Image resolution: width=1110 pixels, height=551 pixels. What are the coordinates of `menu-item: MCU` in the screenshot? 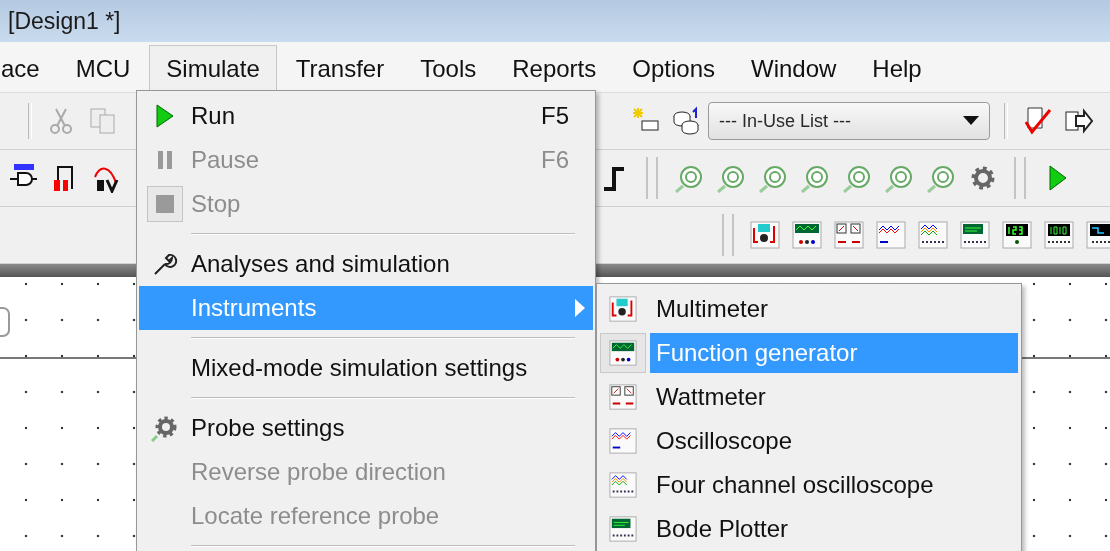 It's located at (103, 67).